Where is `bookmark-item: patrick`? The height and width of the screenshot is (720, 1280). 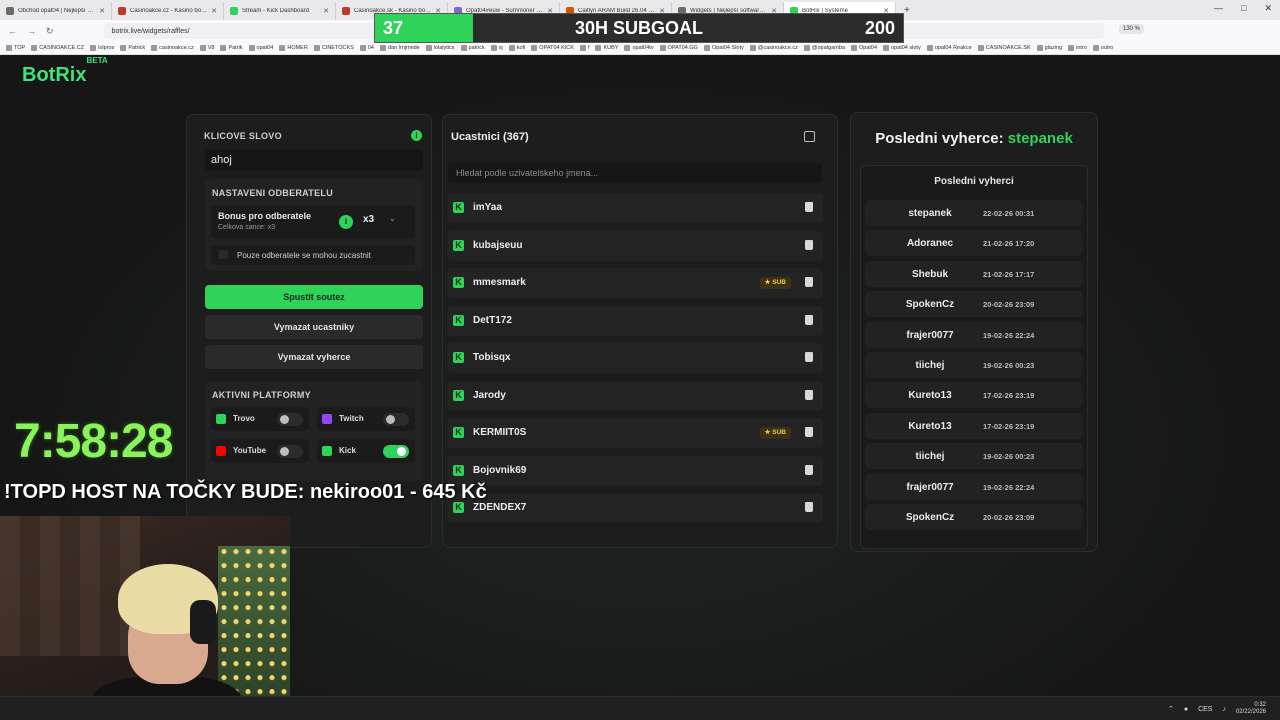 bookmark-item: patrick is located at coordinates (472, 48).